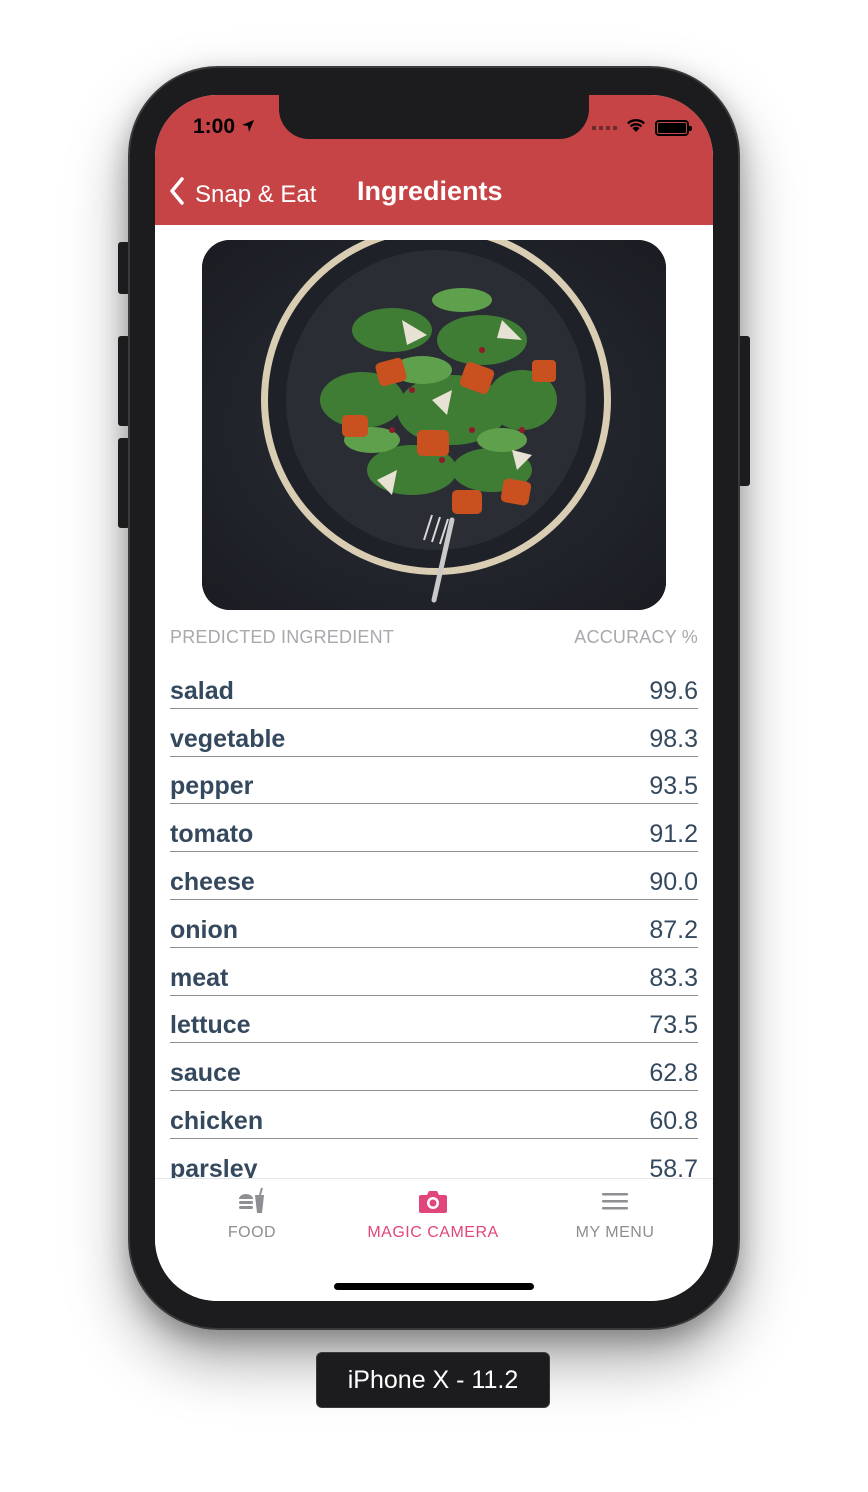 Image resolution: width=868 pixels, height=1492 pixels. Describe the element at coordinates (434, 733) in the screenshot. I see `table-row: vegetable 98.3` at that location.